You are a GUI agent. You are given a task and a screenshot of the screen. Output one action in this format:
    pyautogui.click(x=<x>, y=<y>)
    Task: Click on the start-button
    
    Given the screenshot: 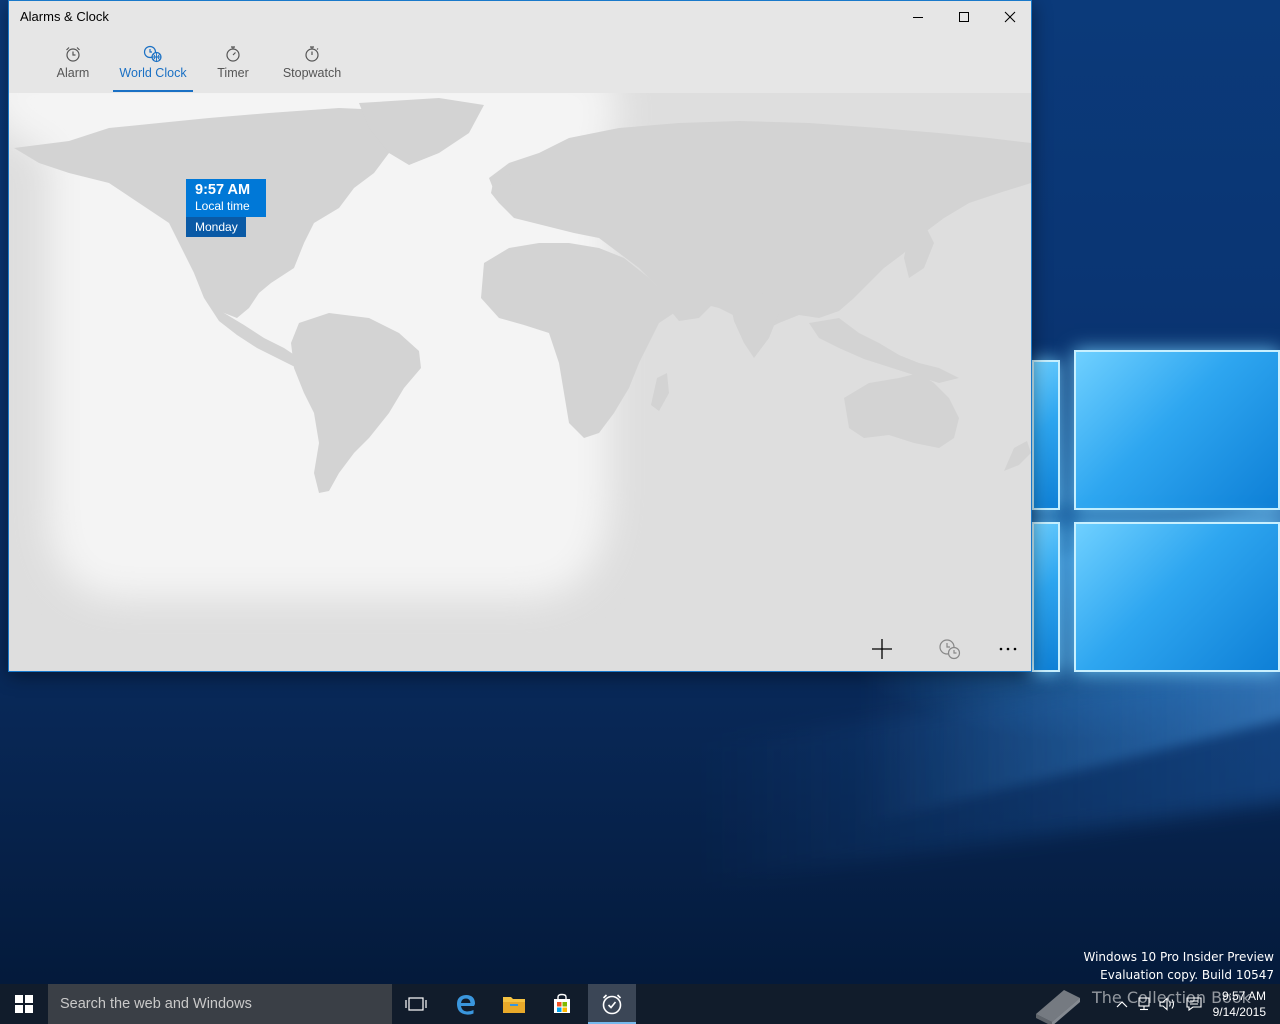 What is the action you would take?
    pyautogui.click(x=24, y=1004)
    